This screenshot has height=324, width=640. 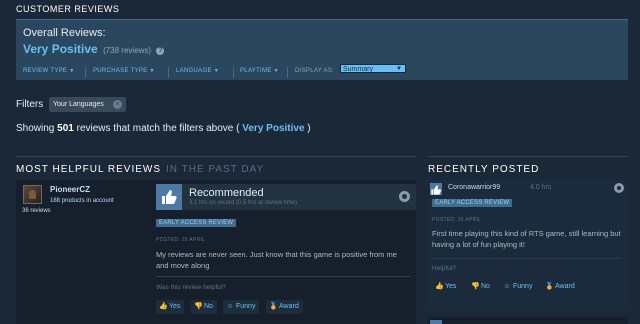 What do you see at coordinates (358, 69) in the screenshot?
I see `display-as-value: Summary` at bounding box center [358, 69].